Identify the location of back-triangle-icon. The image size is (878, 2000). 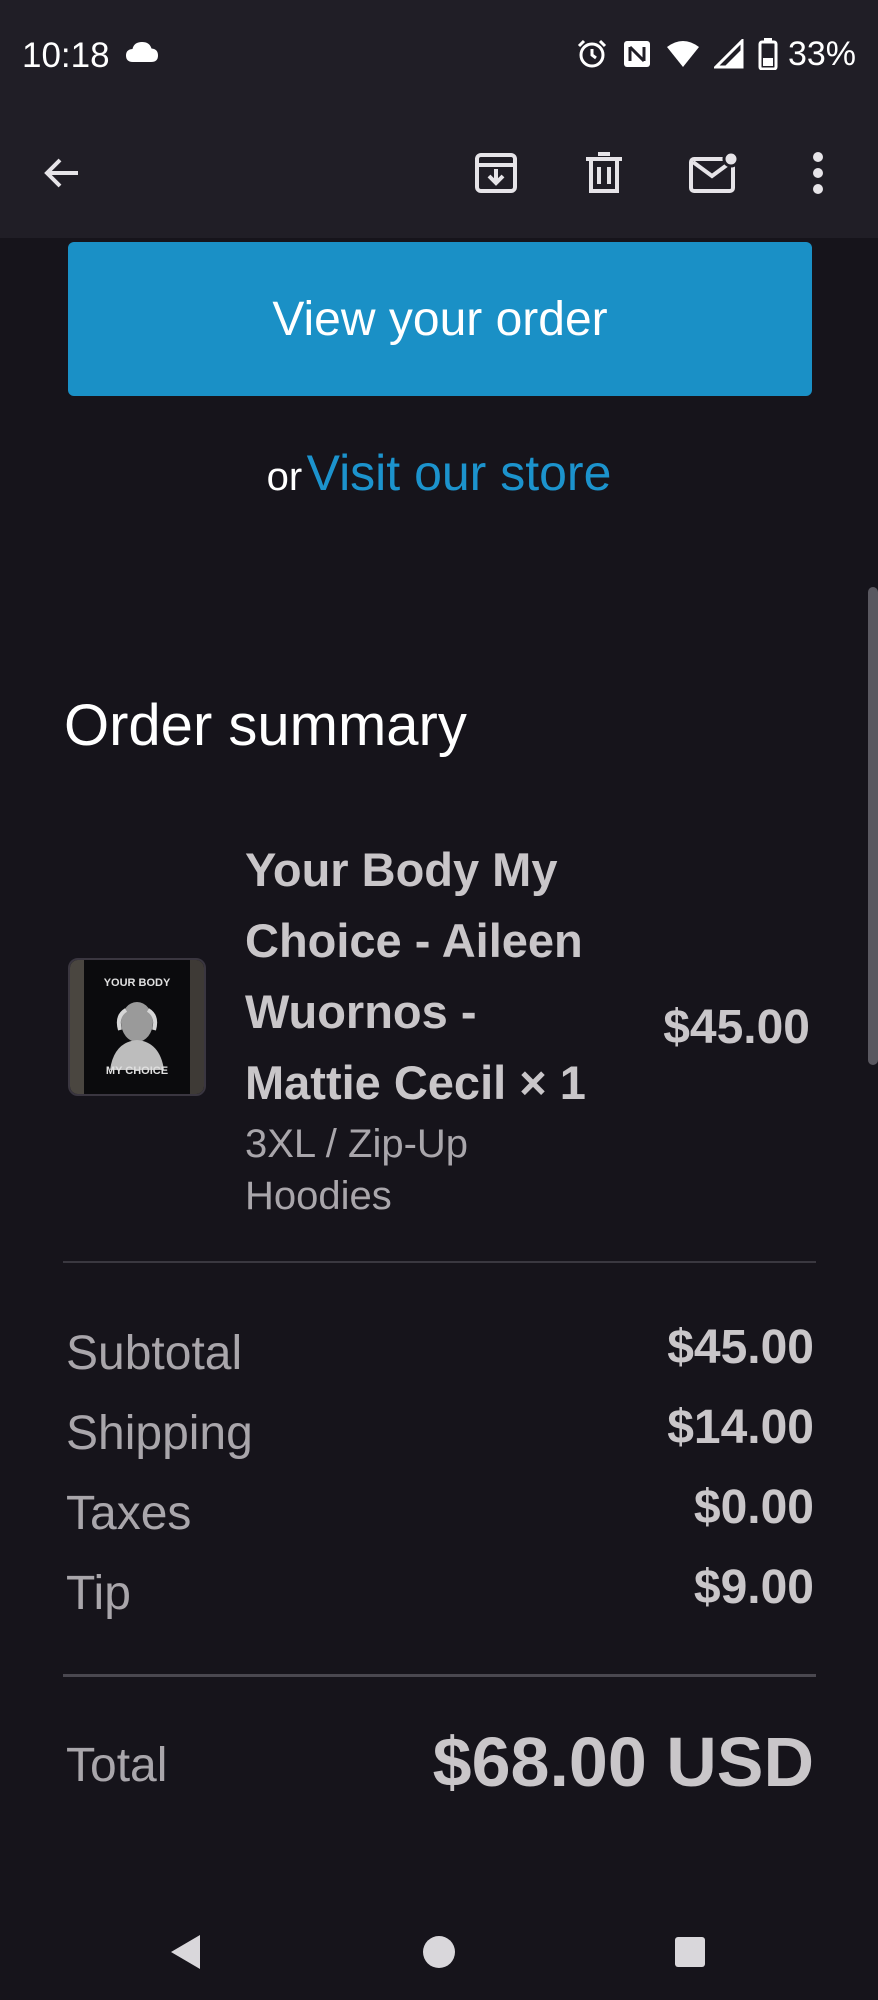
(185, 1952).